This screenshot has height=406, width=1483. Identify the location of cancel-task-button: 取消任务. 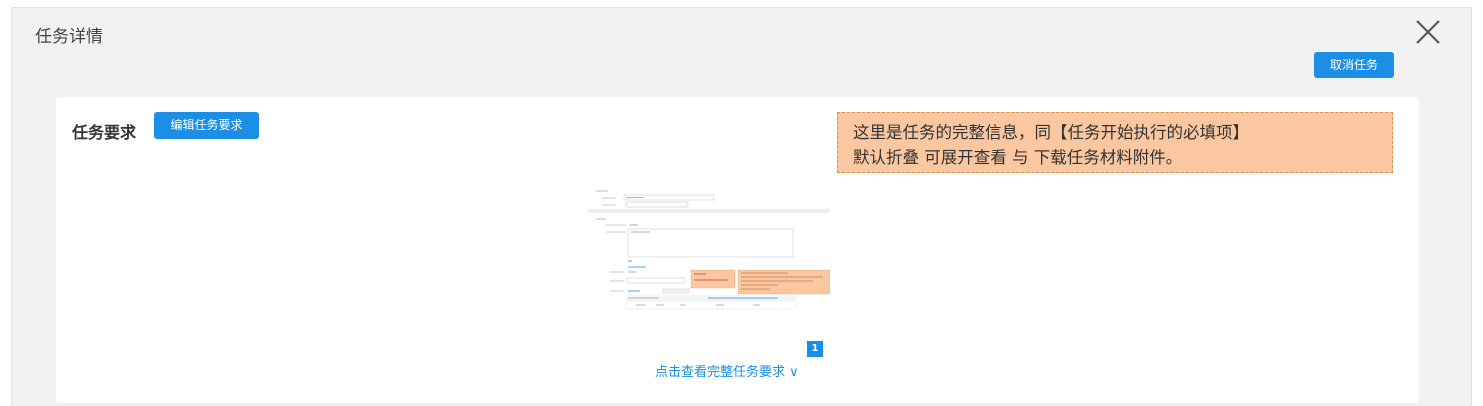
(1354, 65).